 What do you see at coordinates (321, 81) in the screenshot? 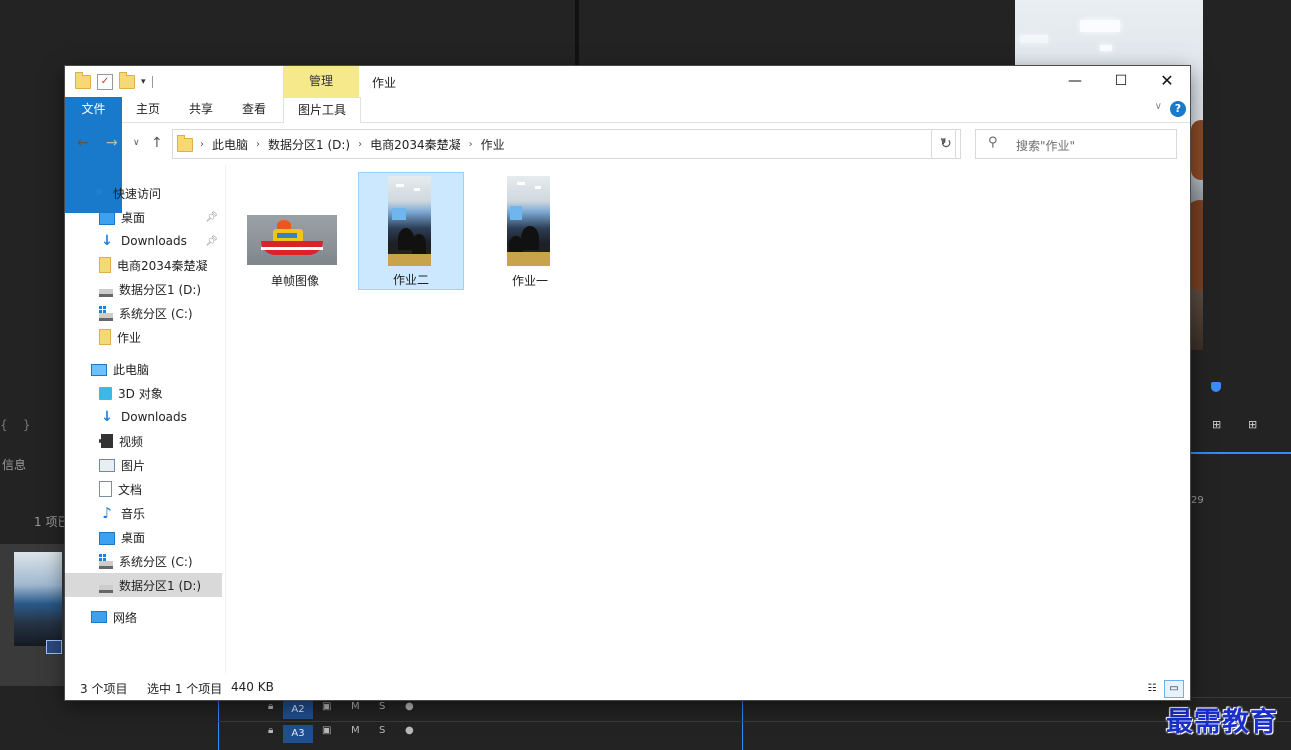
I see `manage-context-tab: 管理` at bounding box center [321, 81].